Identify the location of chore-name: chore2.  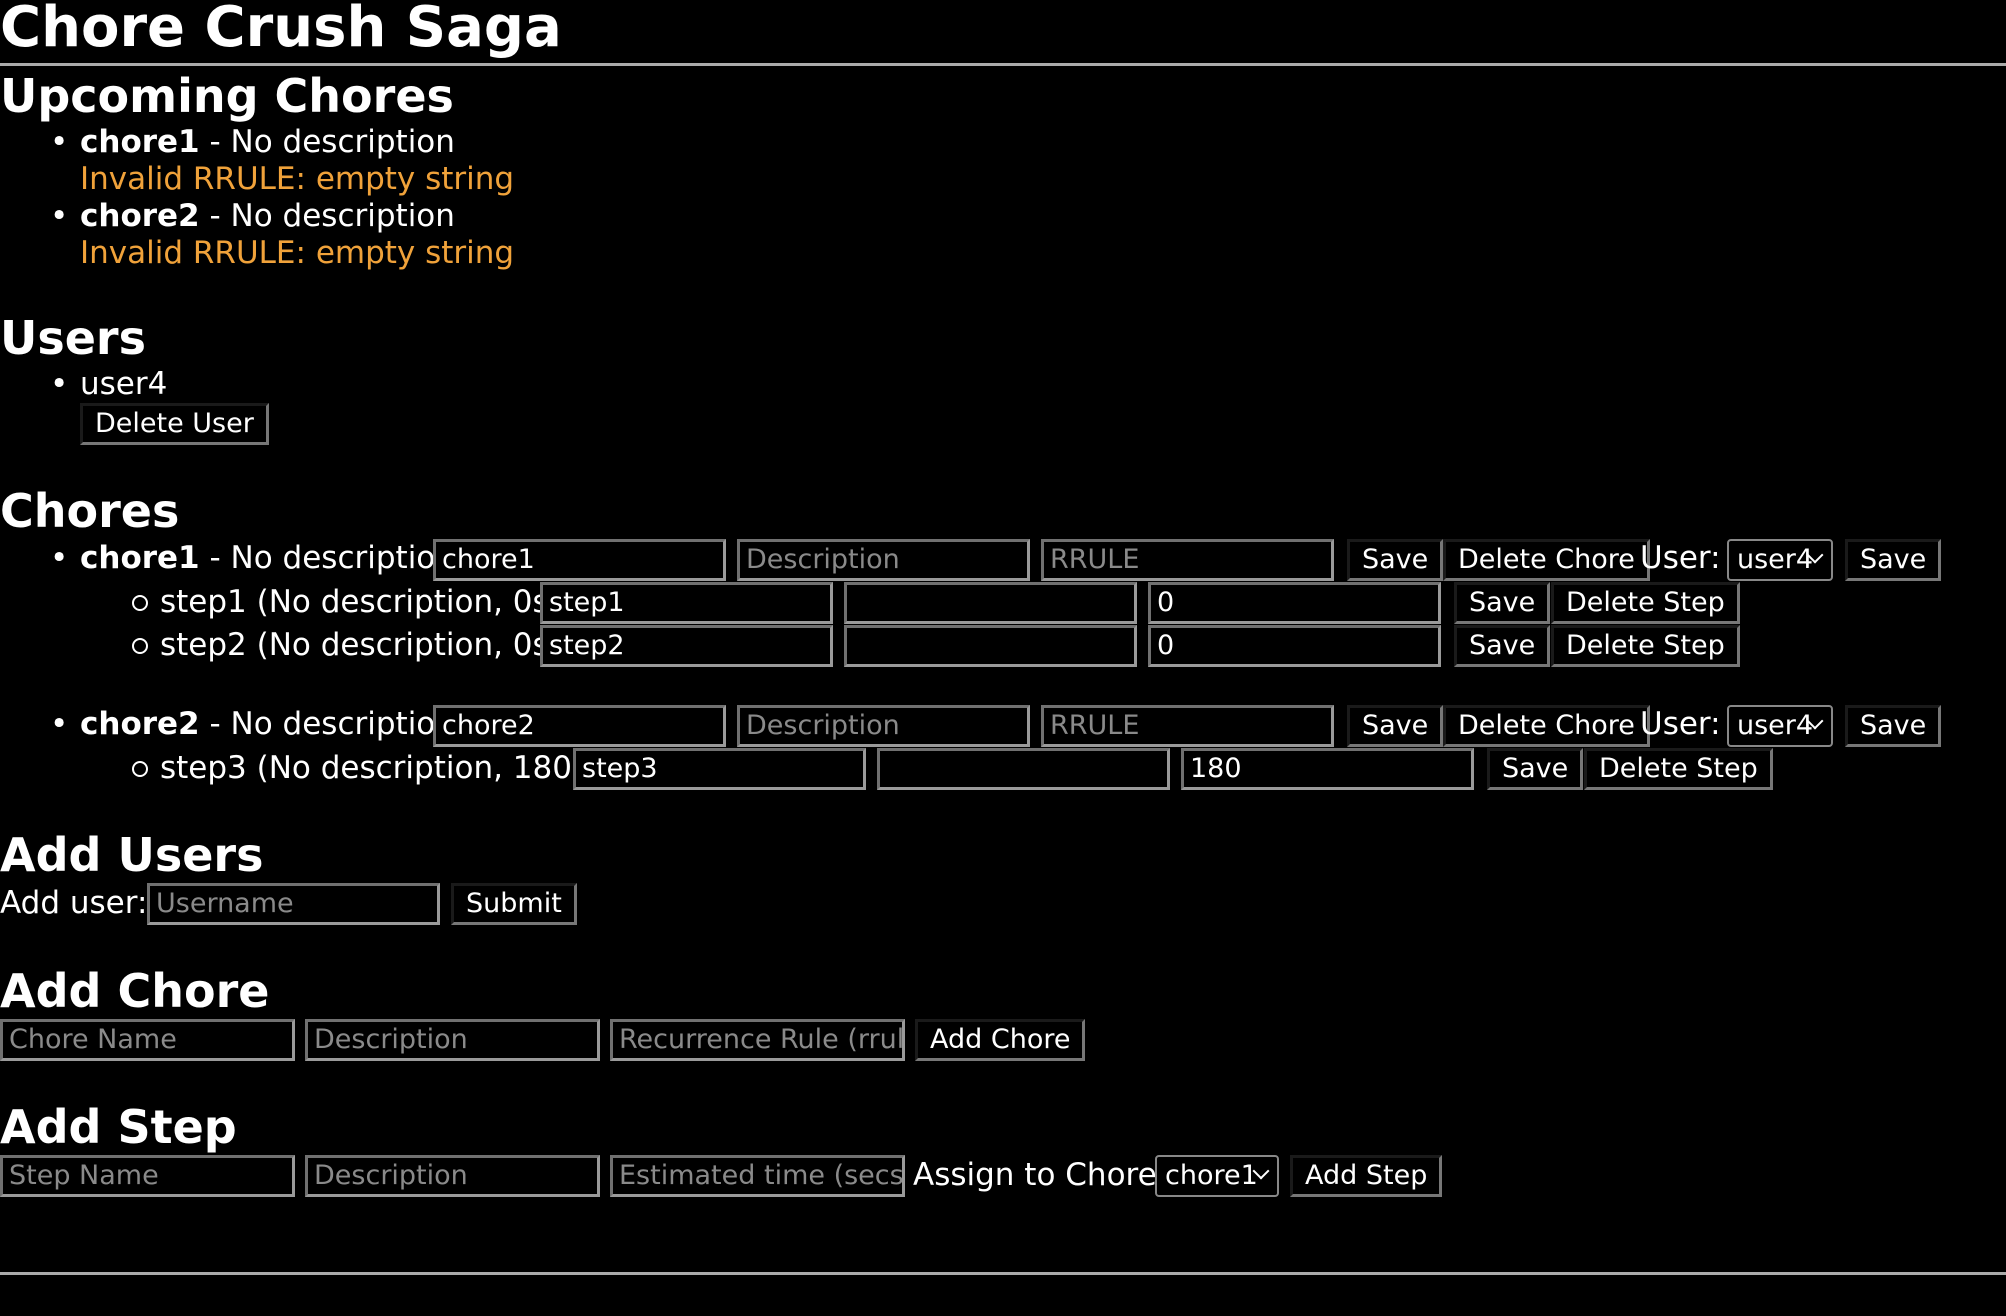
(140, 724).